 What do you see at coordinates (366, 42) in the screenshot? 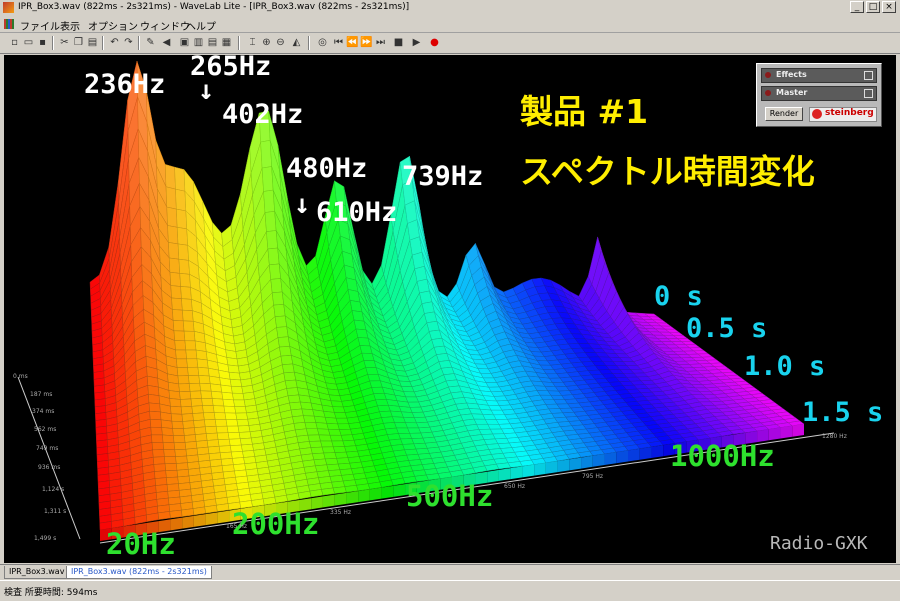
I see `forward-icon: ⏩` at bounding box center [366, 42].